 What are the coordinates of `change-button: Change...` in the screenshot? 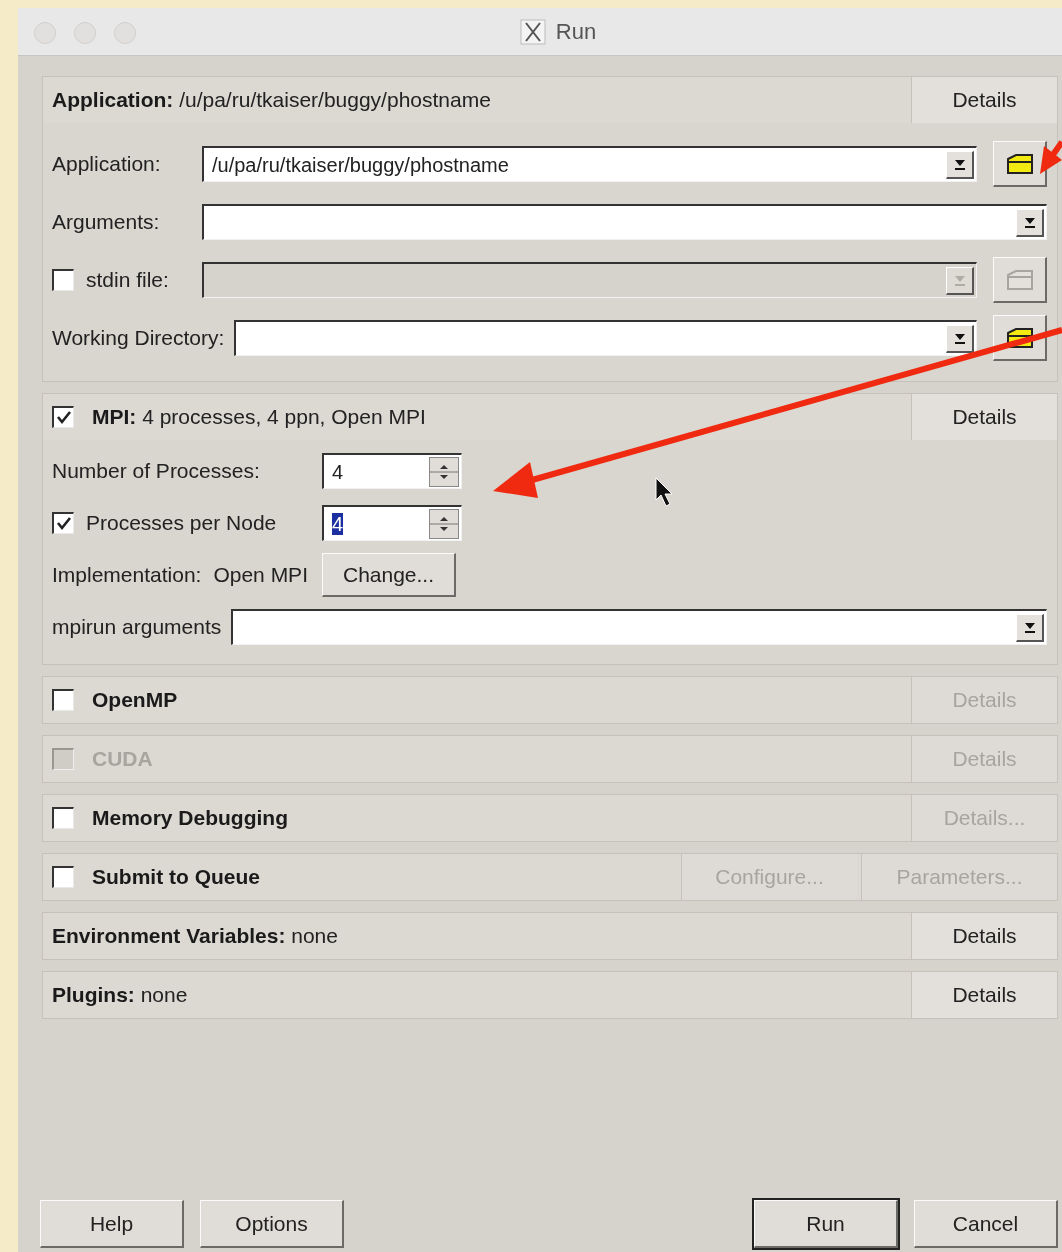 It's located at (389, 575).